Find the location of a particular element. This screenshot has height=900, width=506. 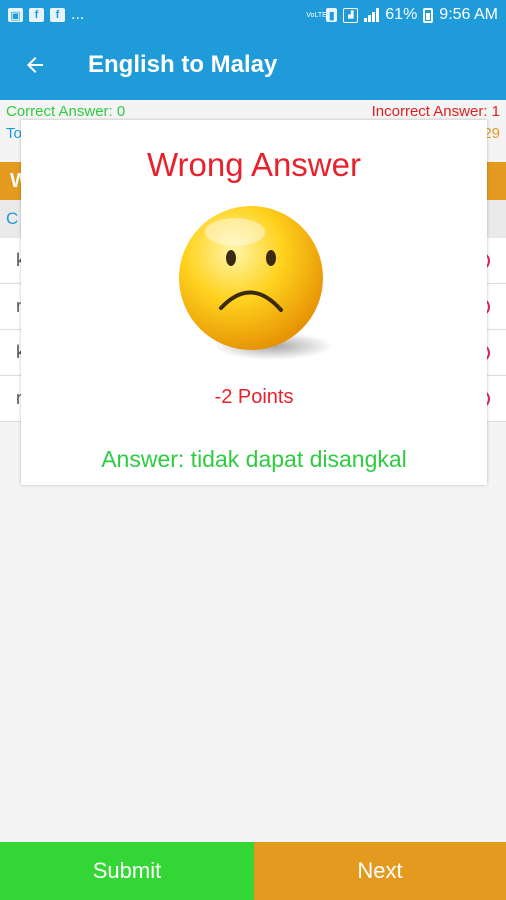

points-penalty: -2 Points is located at coordinates (254, 397).